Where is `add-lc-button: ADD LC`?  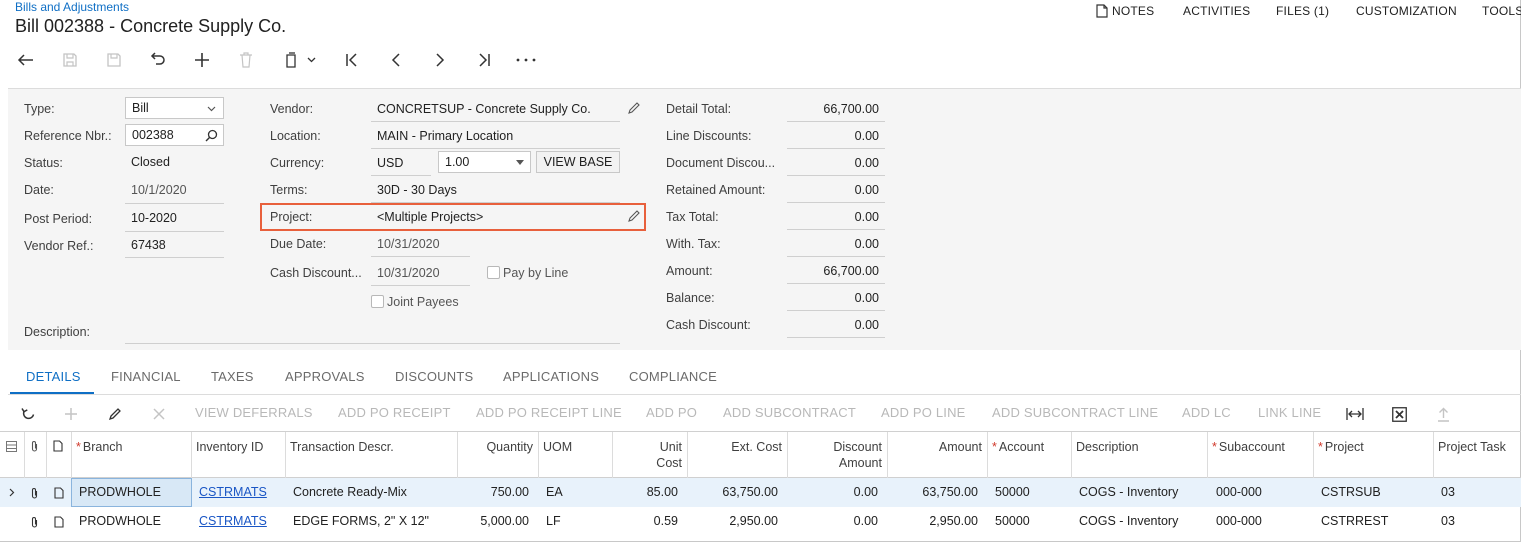
add-lc-button: ADD LC is located at coordinates (1206, 412).